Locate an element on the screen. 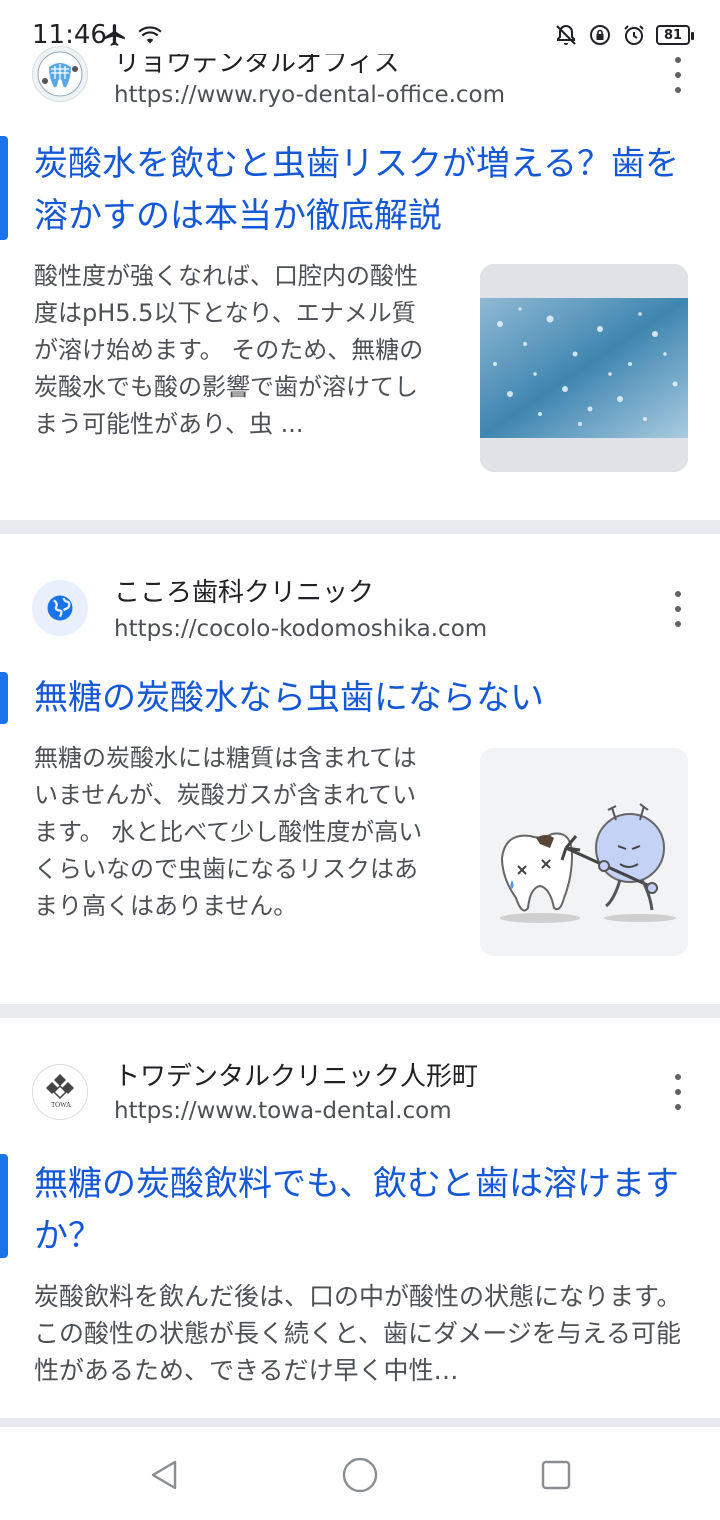  sparkling-water-image is located at coordinates (584, 368).